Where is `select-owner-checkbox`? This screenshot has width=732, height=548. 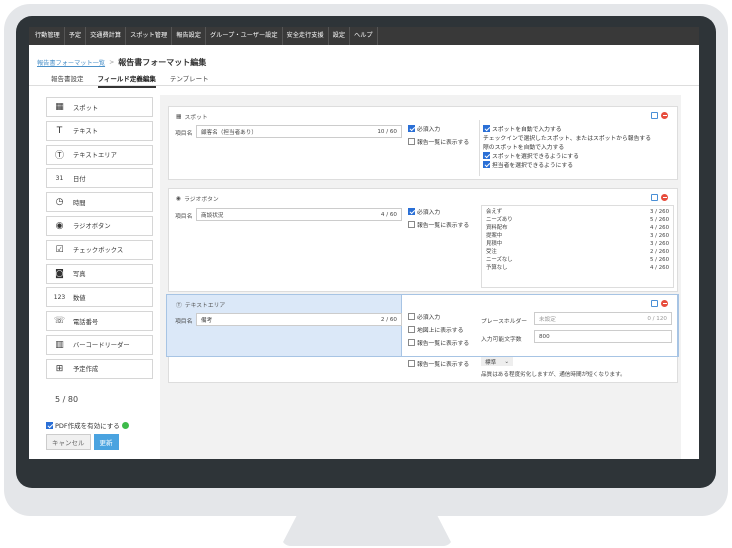 select-owner-checkbox is located at coordinates (486, 164).